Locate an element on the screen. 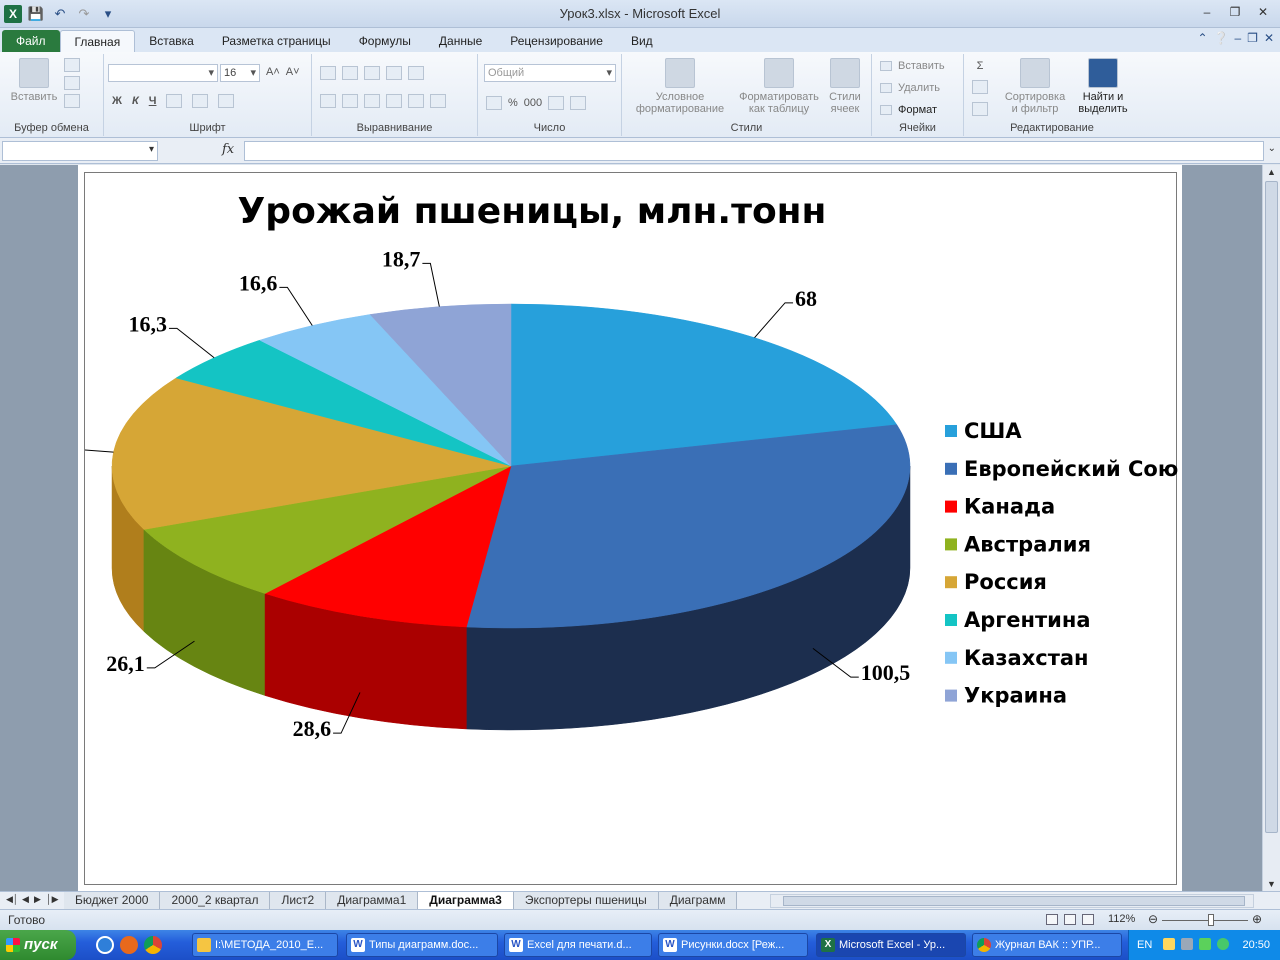  data-label: 28,6 is located at coordinates (312, 728).